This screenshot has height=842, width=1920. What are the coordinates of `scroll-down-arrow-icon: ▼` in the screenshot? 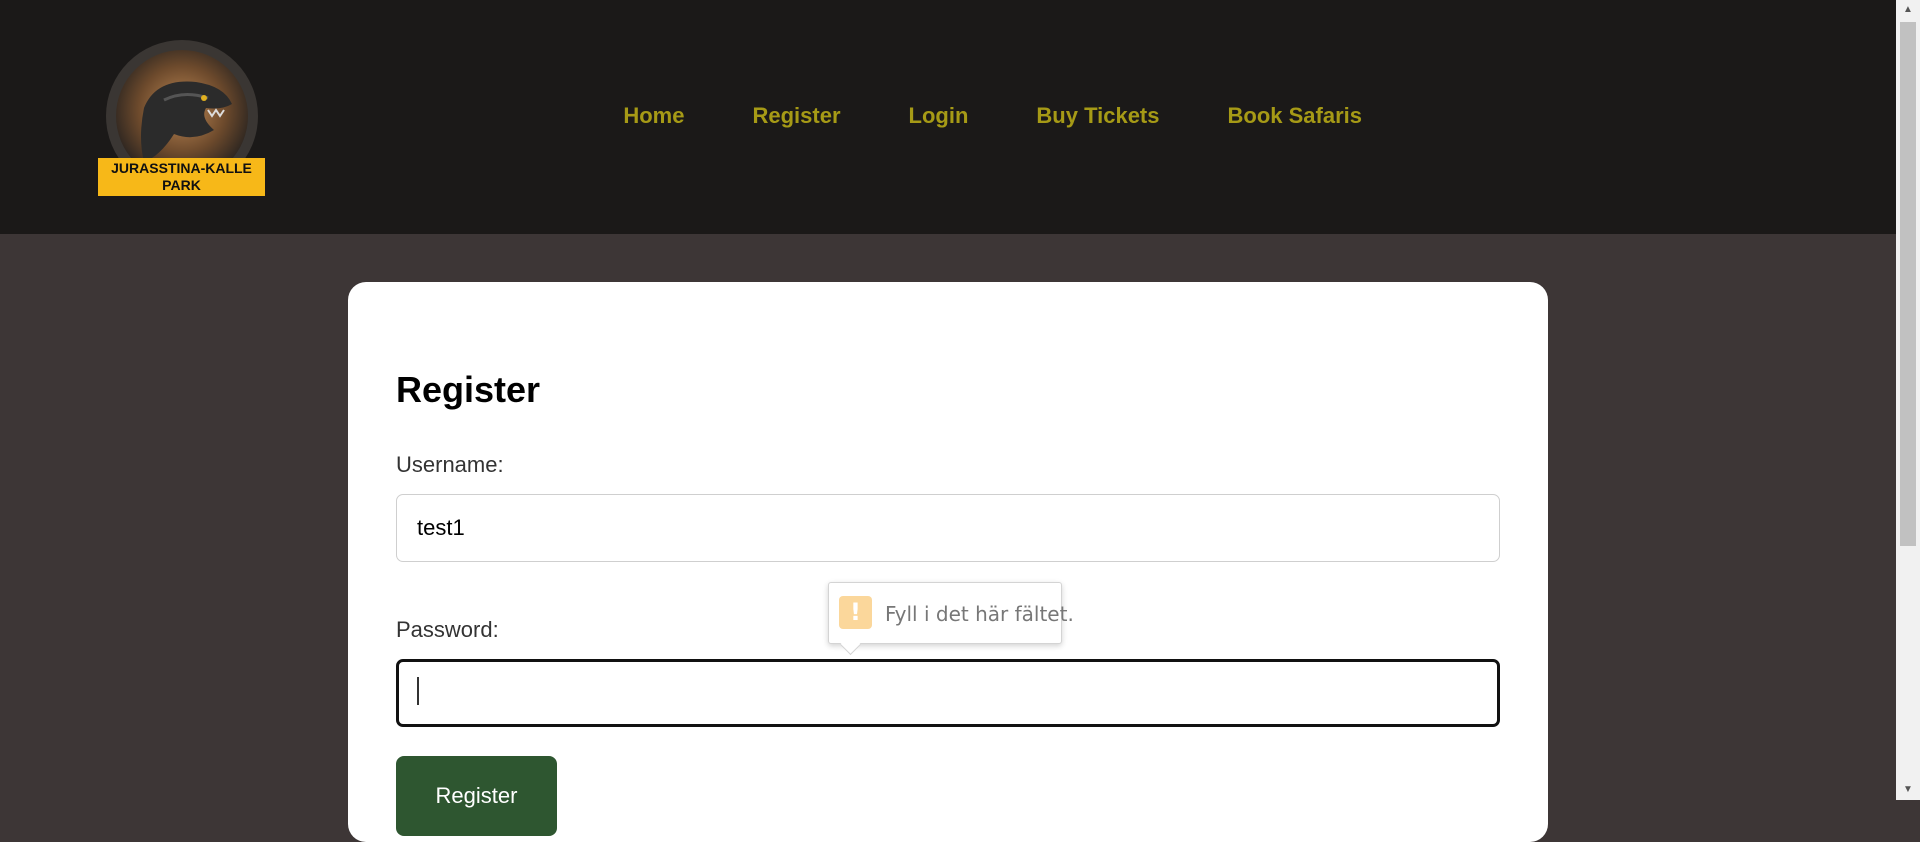 It's located at (1908, 790).